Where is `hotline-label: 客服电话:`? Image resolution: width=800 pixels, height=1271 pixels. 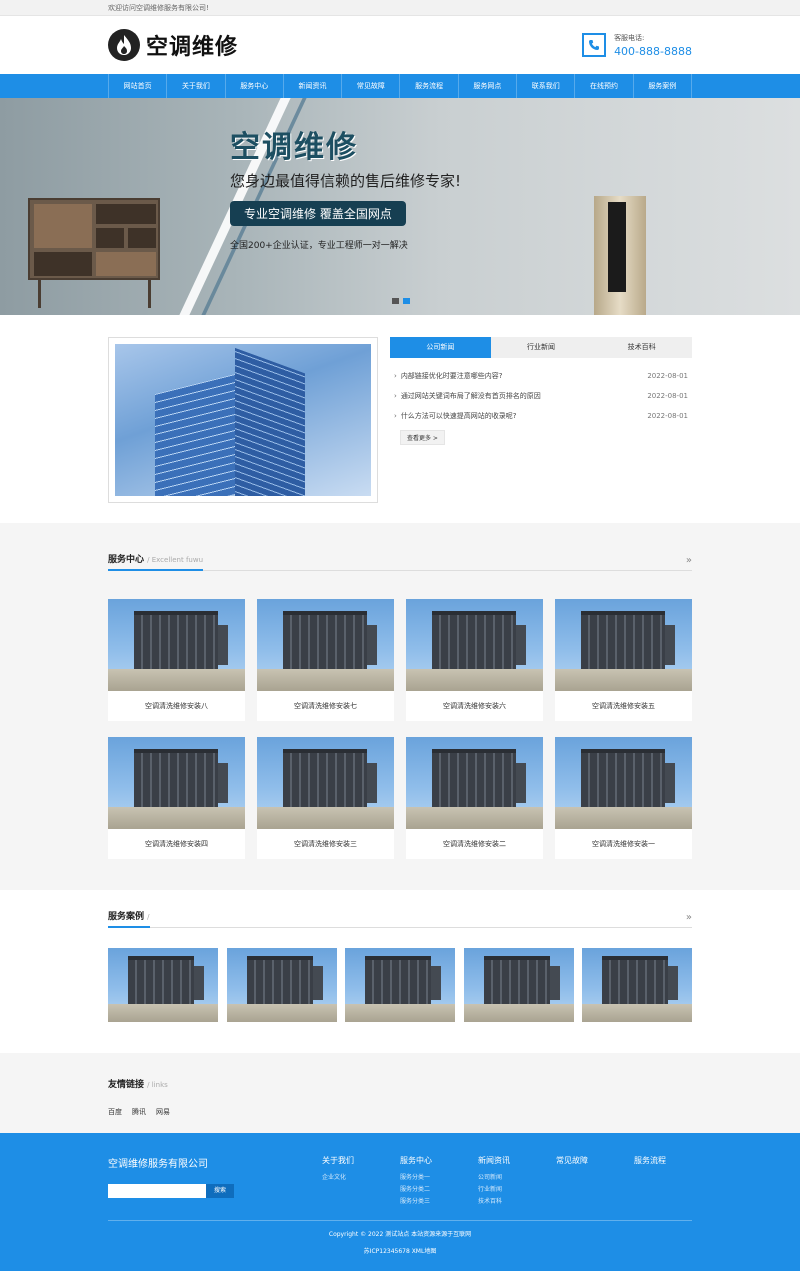 hotline-label: 客服电话: is located at coordinates (629, 37).